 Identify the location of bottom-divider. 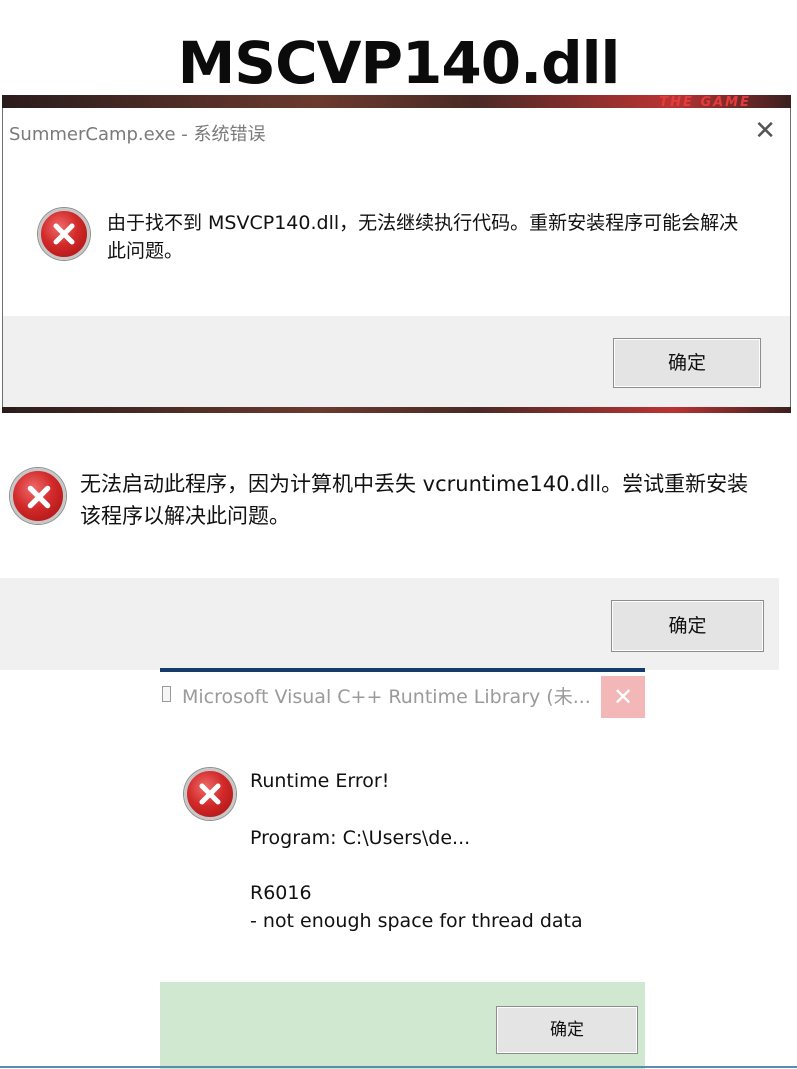
(398, 1067).